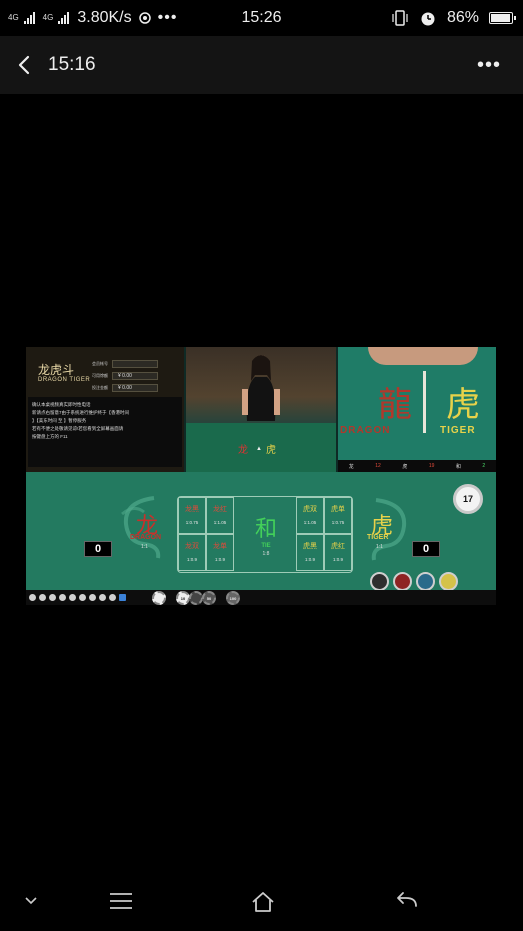  What do you see at coordinates (81, 412) in the screenshot?
I see `notice-line: 新请点右留意7由于系统进行维护终于【香港时间` at bounding box center [81, 412].